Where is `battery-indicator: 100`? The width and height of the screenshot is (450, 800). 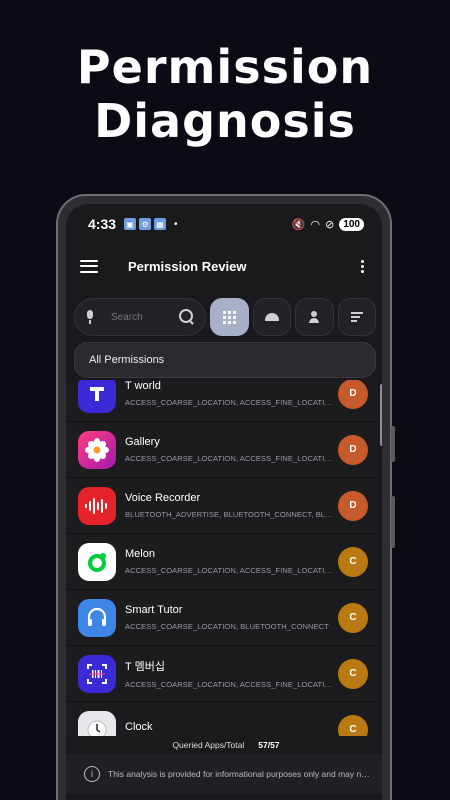
battery-indicator: 100 is located at coordinates (351, 224).